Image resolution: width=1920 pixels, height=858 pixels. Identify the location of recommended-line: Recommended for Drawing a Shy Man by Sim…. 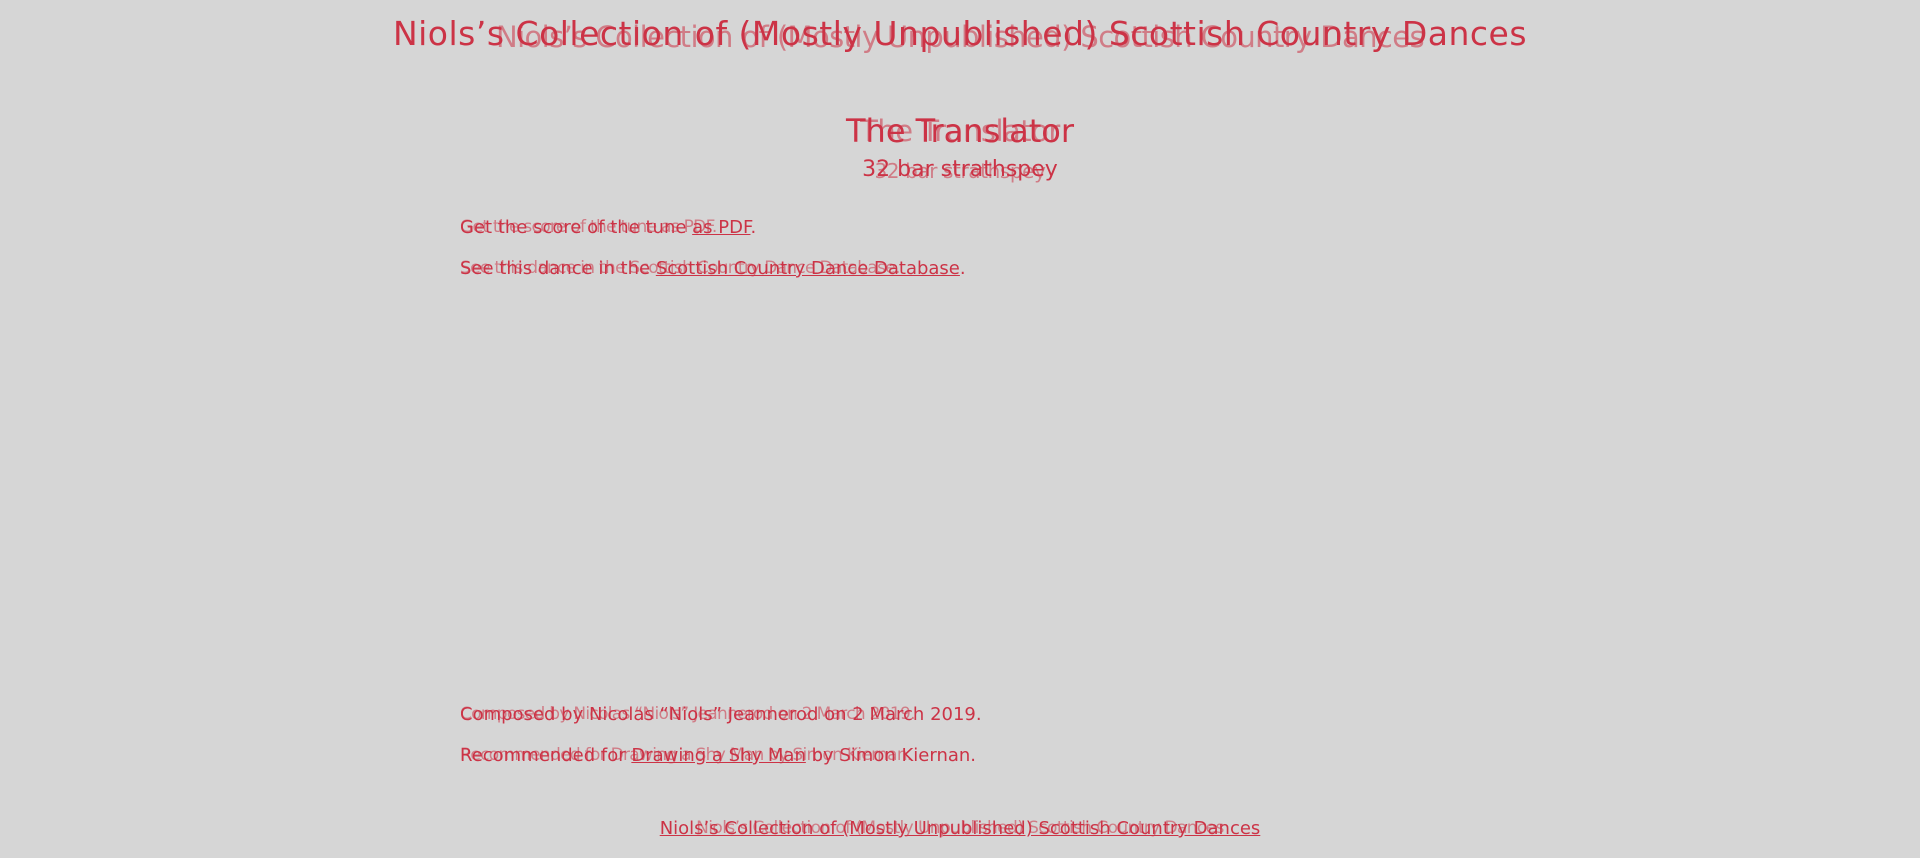
(718, 755).